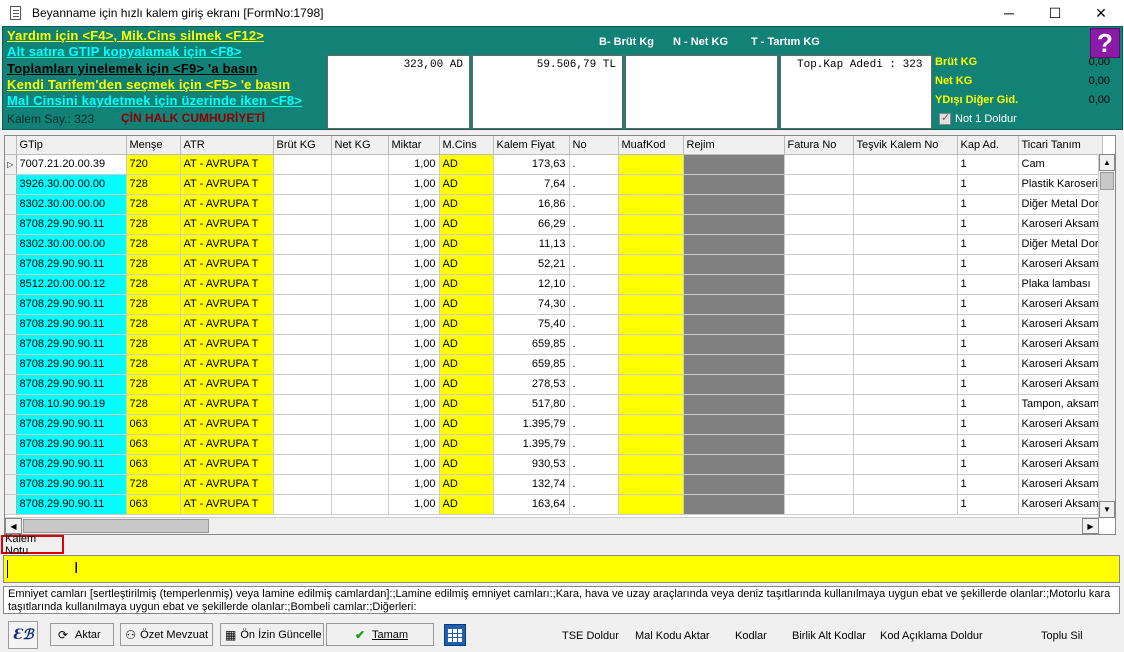 The height and width of the screenshot is (652, 1124). I want to click on column-header: M.Cins, so click(466, 145).